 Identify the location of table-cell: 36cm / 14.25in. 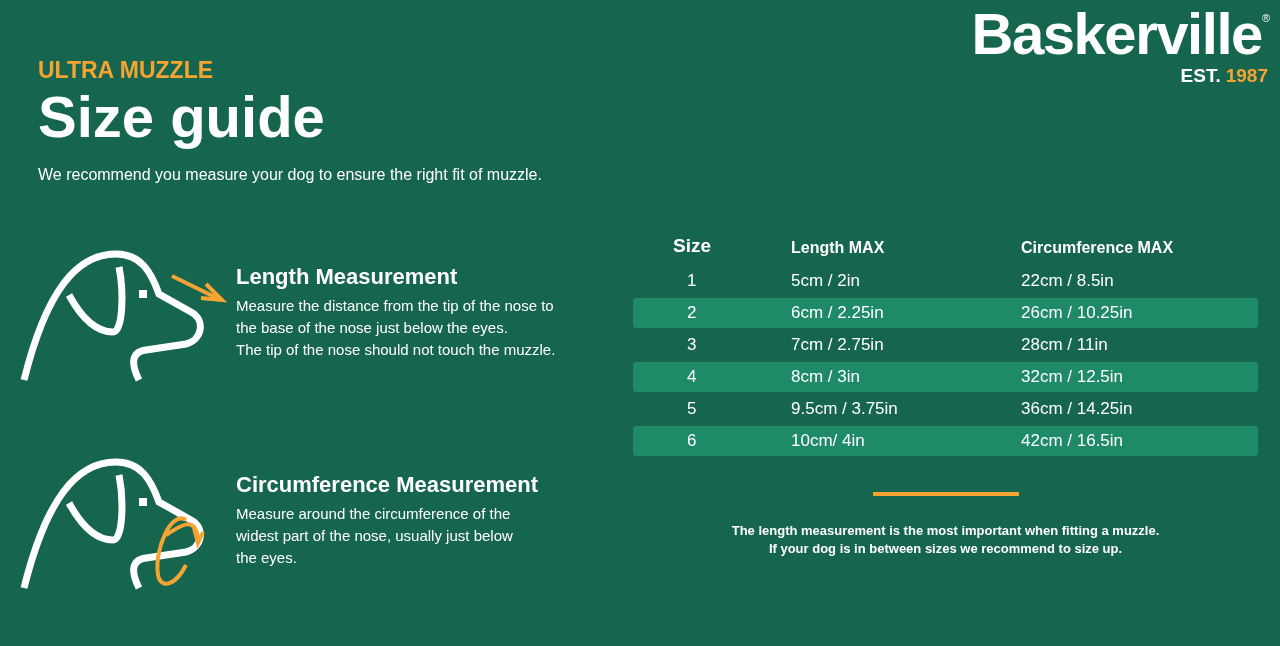
(1077, 409).